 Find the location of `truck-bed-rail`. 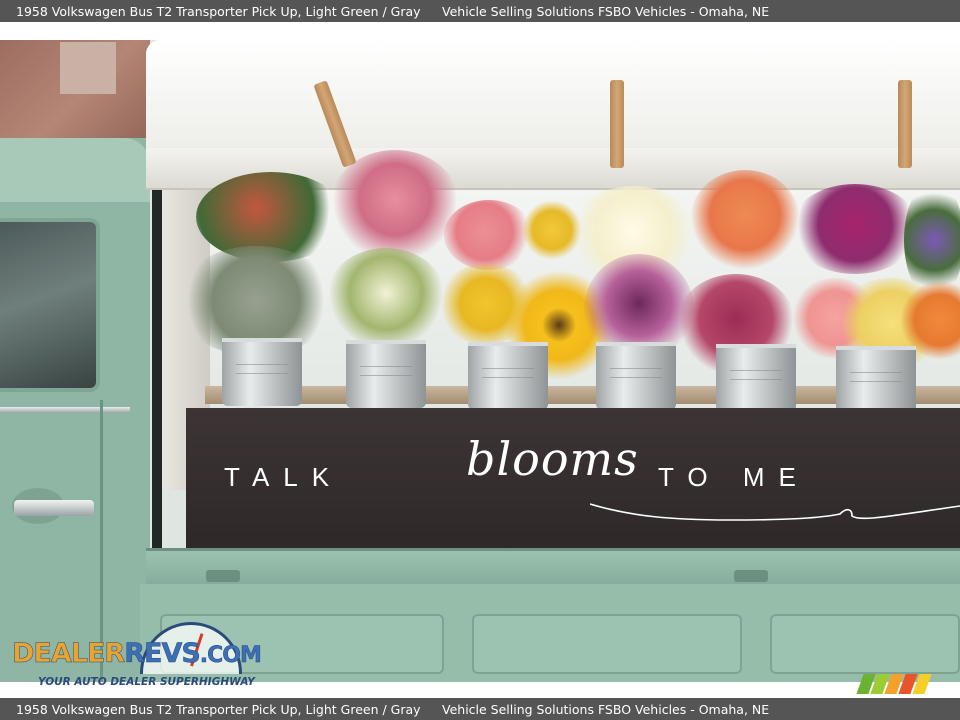

truck-bed-rail is located at coordinates (553, 566).